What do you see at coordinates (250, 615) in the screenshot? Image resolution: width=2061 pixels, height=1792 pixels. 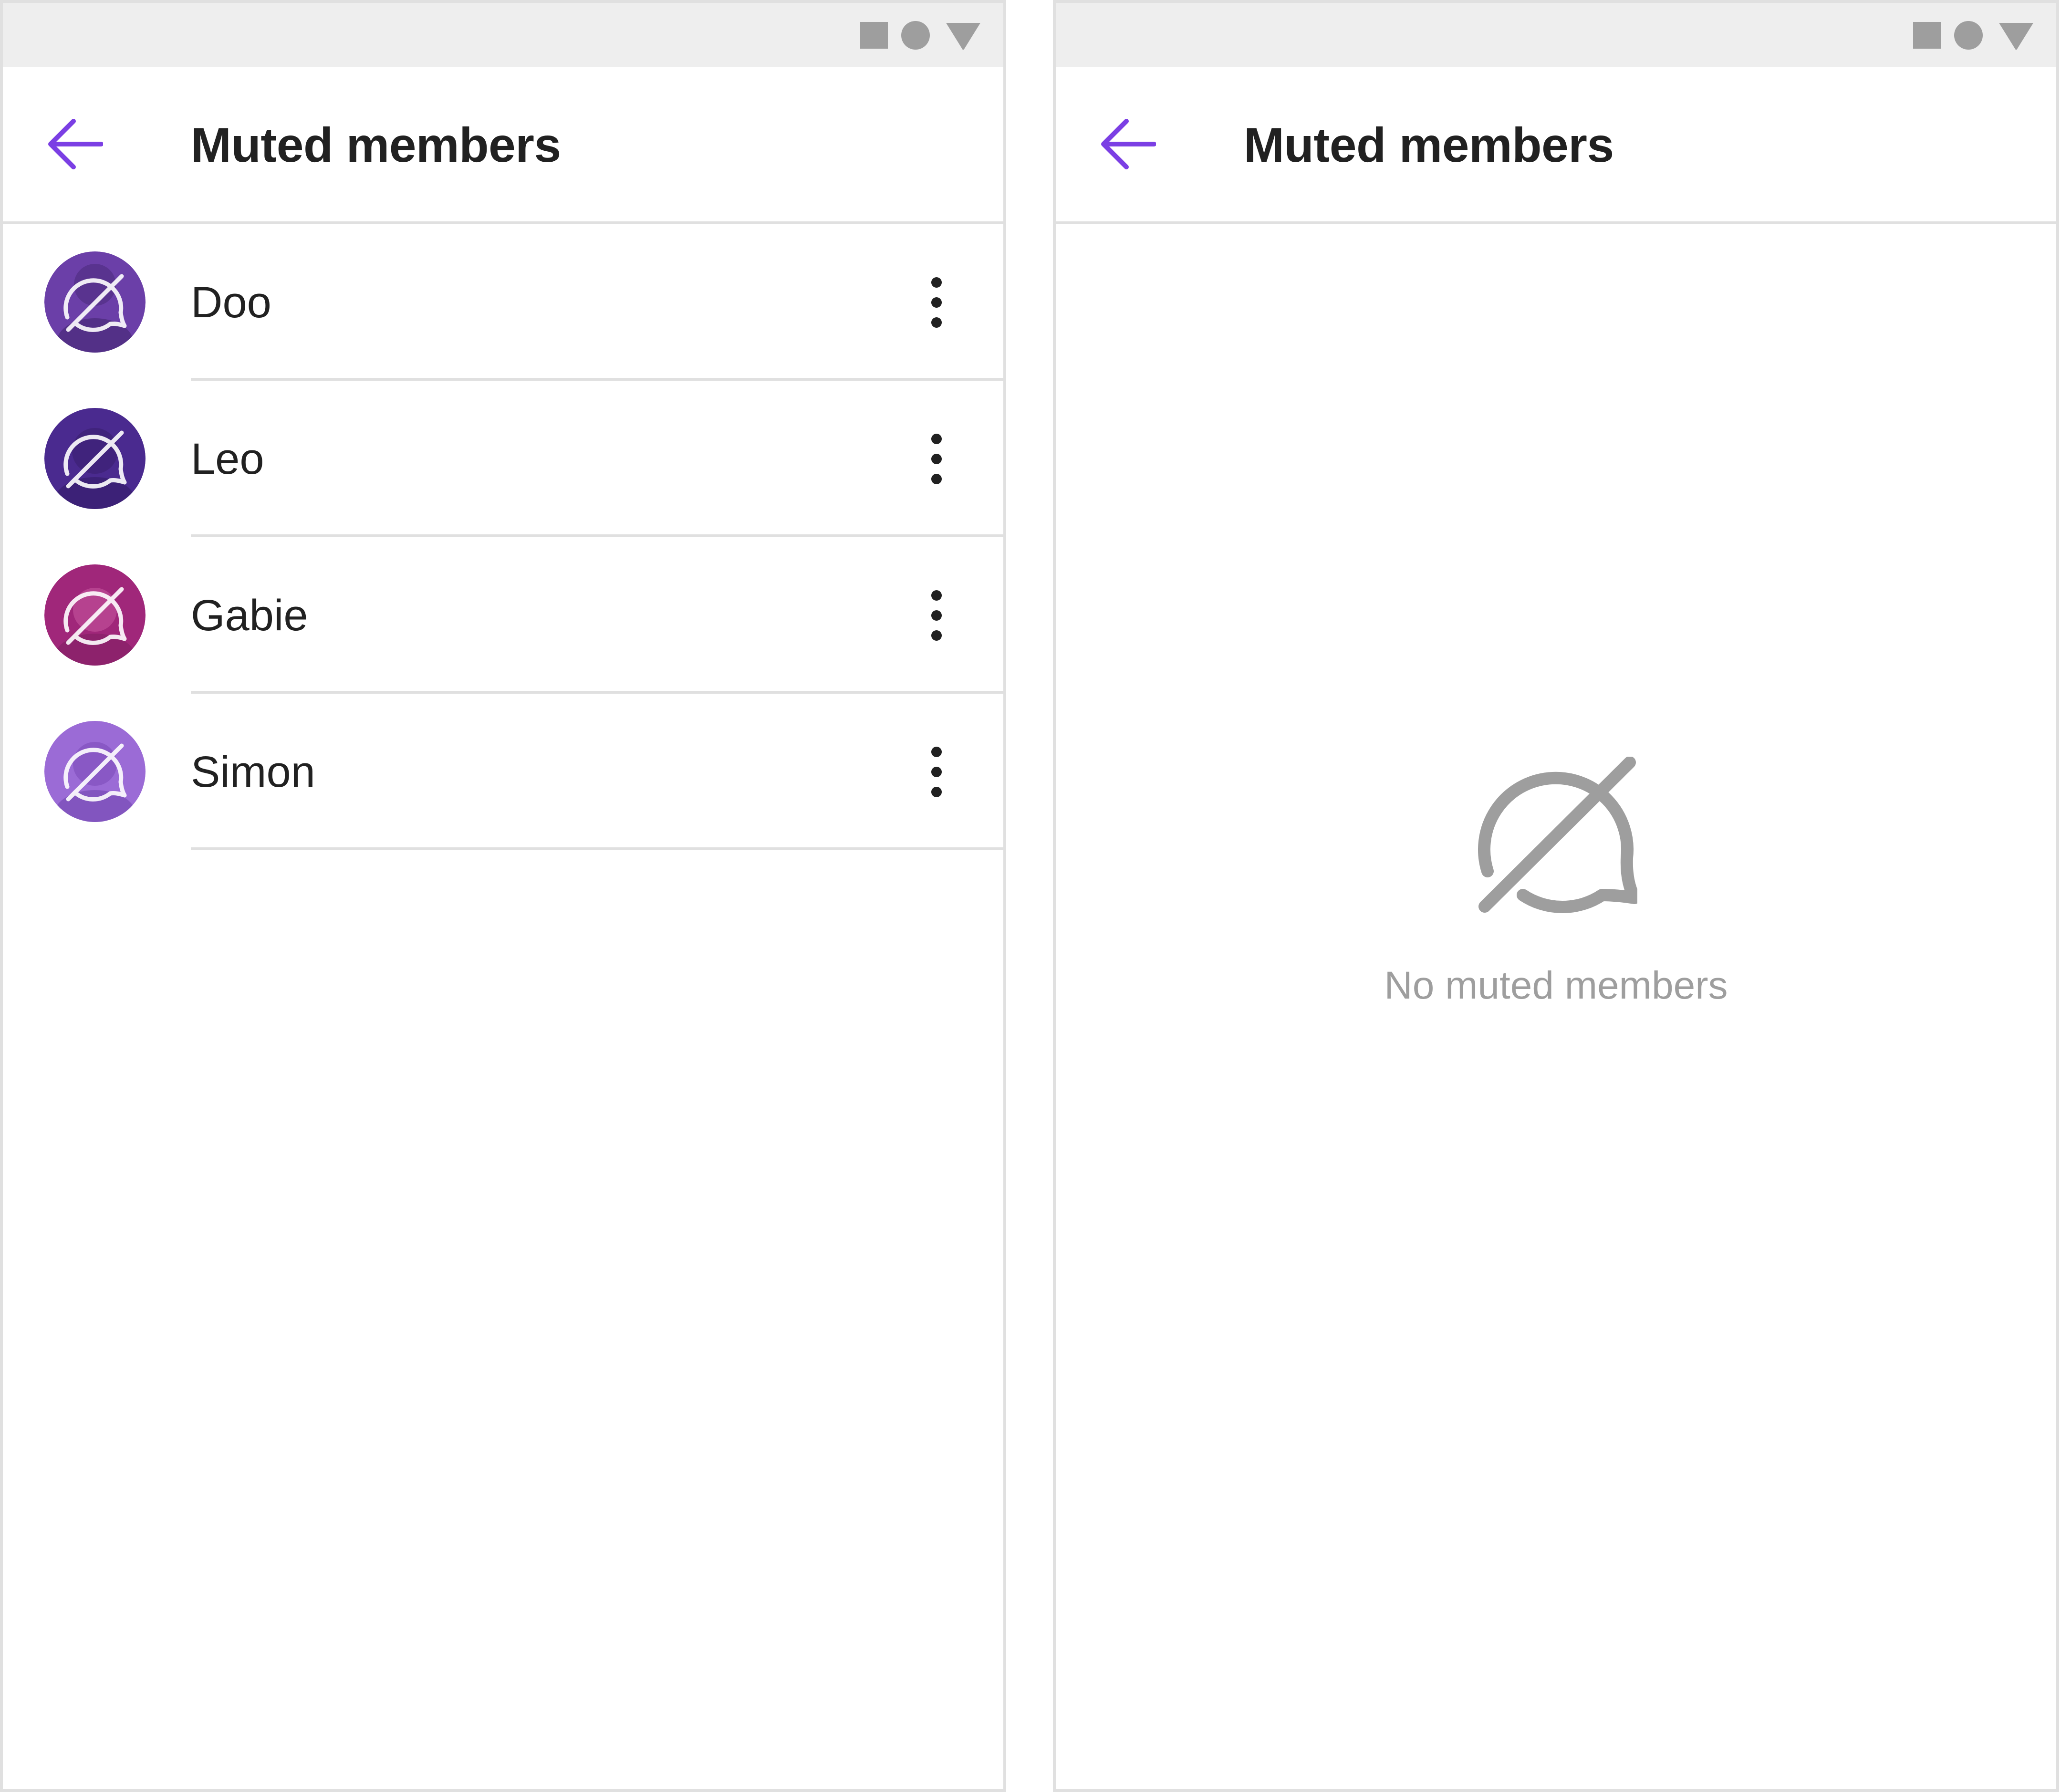 I see `member-name: Gabie` at bounding box center [250, 615].